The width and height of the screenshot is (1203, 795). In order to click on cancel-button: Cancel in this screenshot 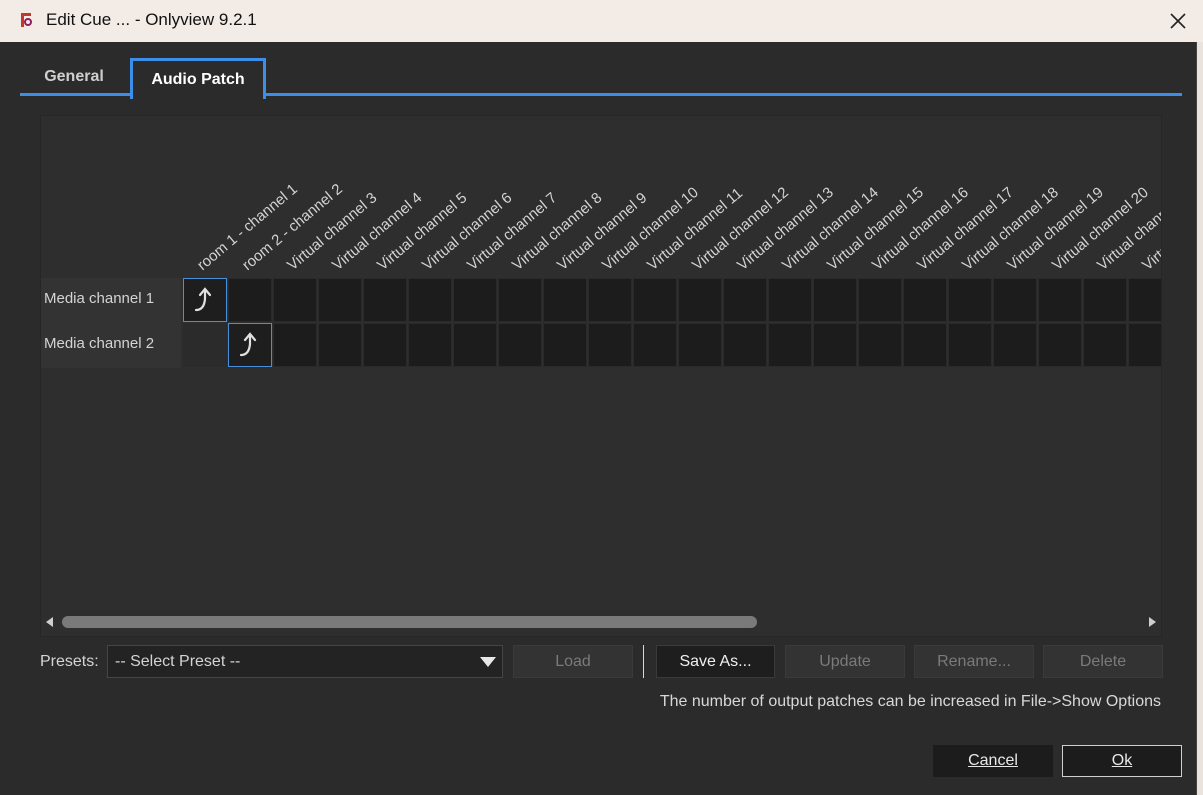, I will do `click(993, 761)`.